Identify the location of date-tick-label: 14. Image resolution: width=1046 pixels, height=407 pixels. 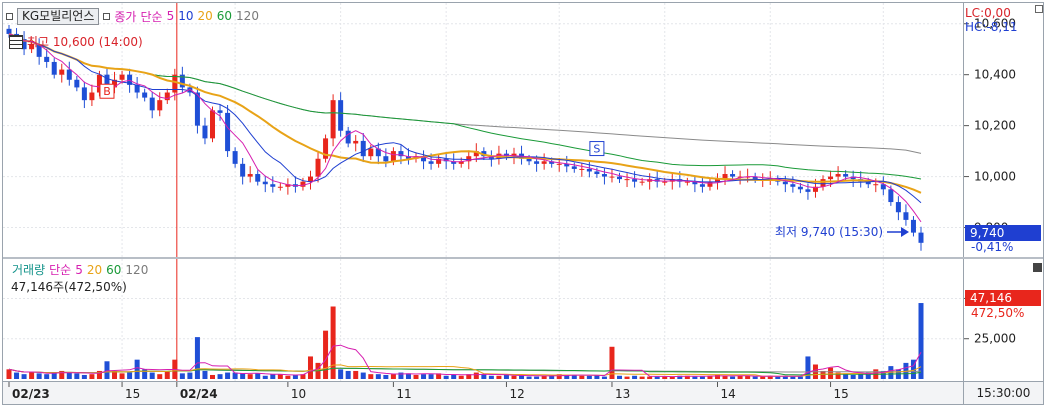
(727, 394).